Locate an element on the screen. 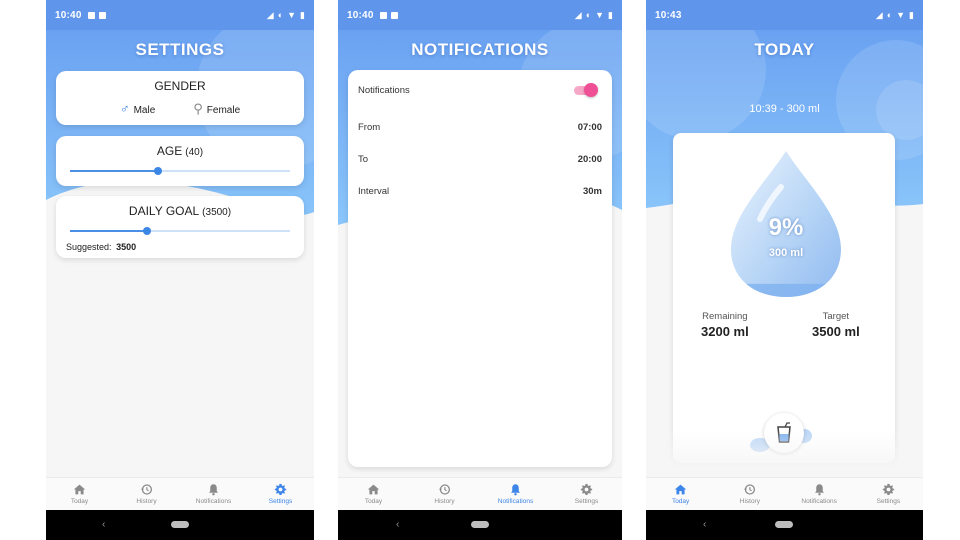 This screenshot has height=540, width=960. battery-icon: ▮ is located at coordinates (610, 14).